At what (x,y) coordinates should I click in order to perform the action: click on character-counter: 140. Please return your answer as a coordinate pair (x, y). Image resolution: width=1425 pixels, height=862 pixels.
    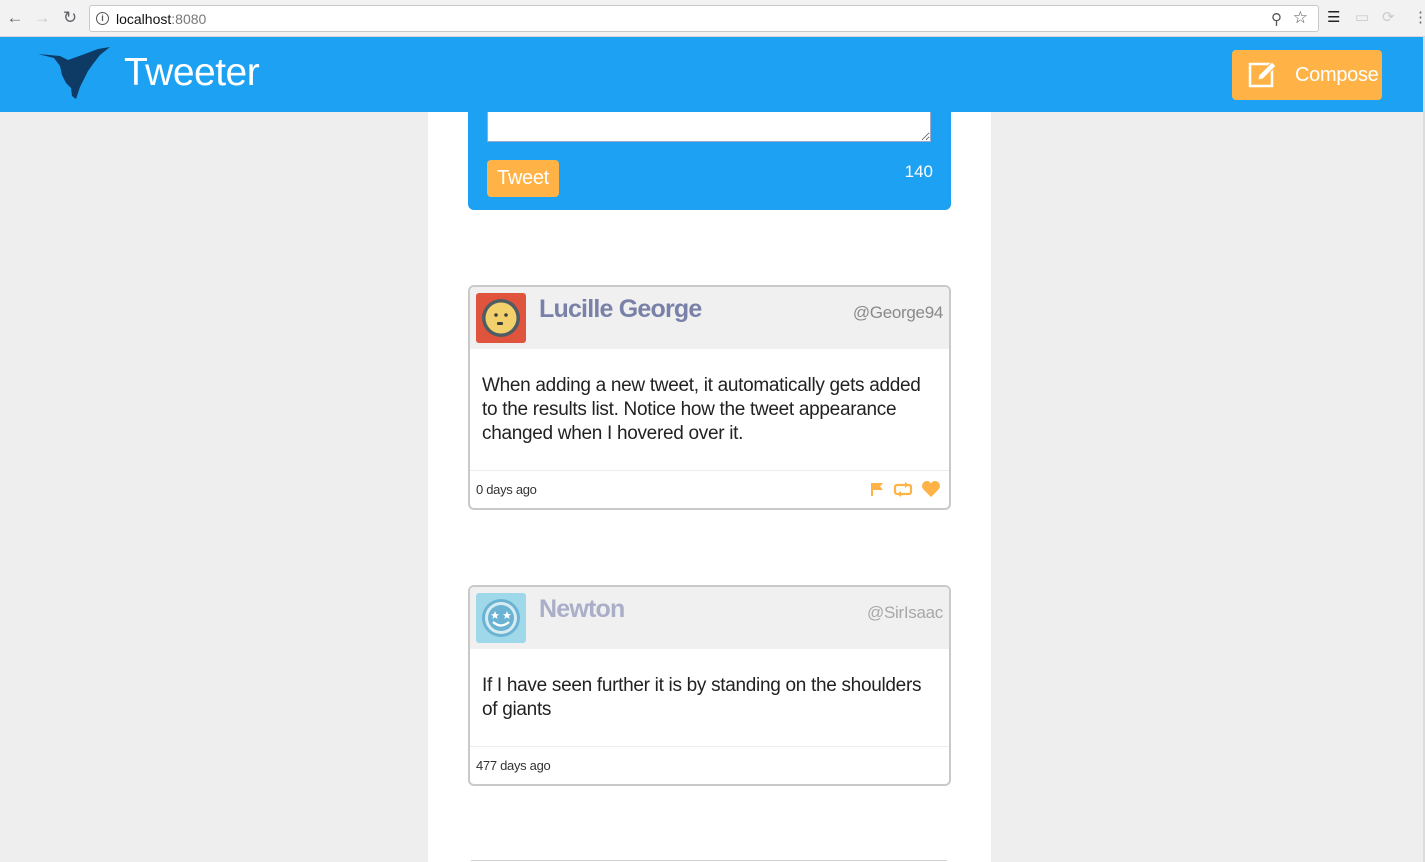
    Looking at the image, I should click on (918, 171).